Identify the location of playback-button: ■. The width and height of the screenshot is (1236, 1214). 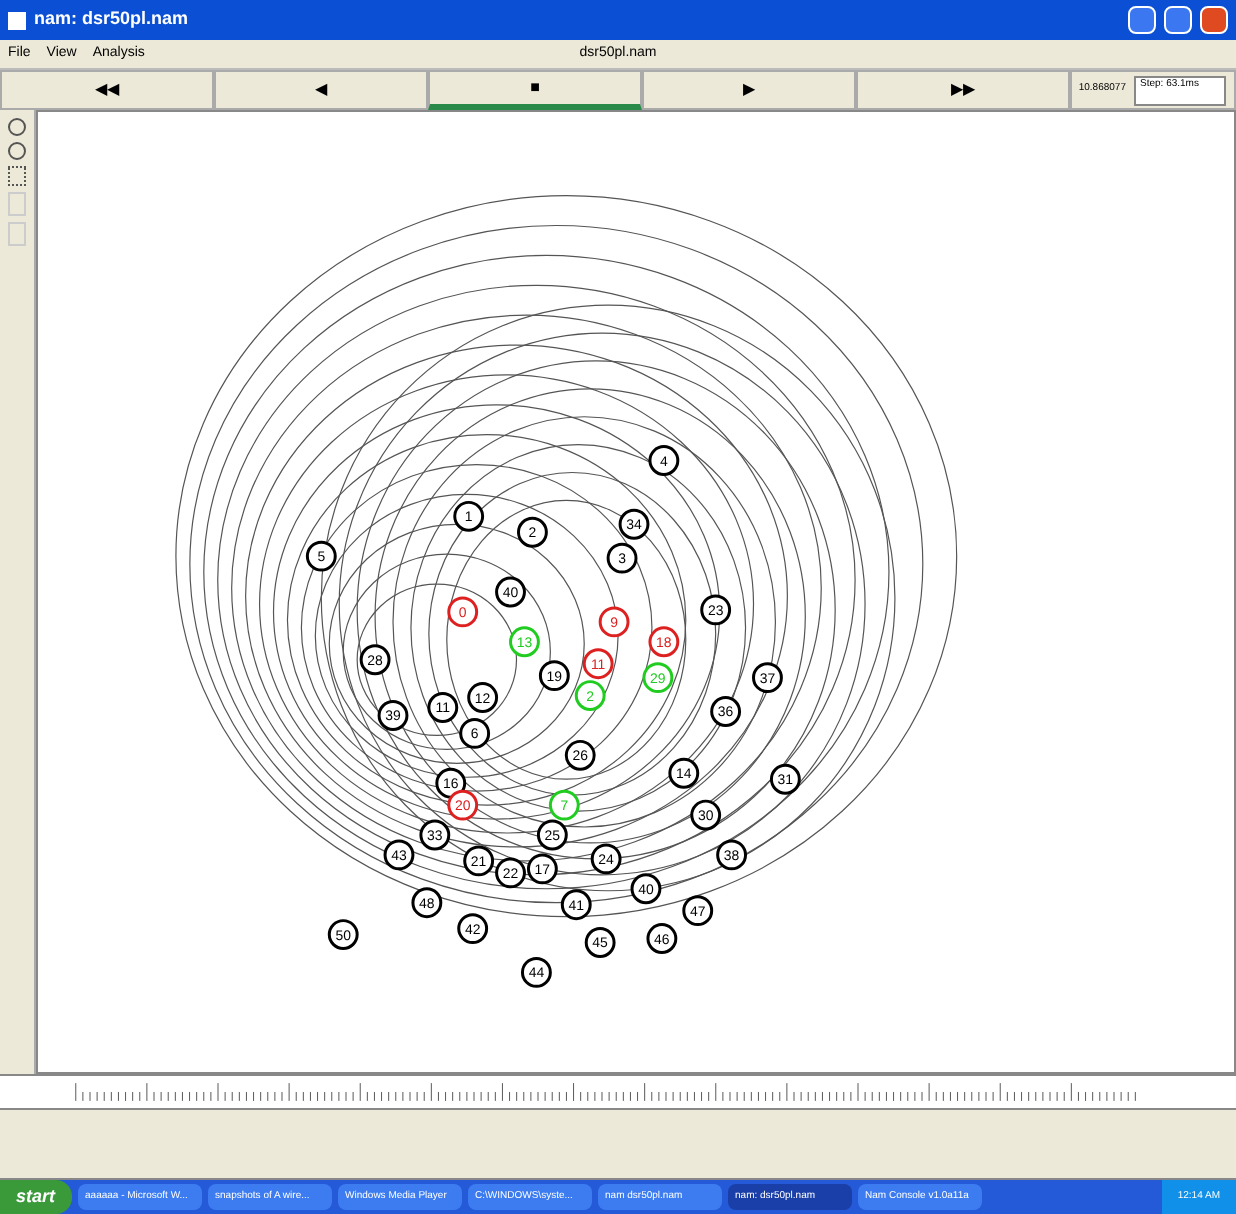
(535, 90).